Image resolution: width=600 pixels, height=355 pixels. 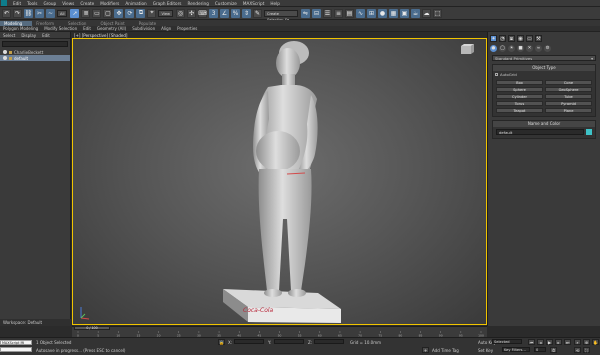 I want to click on schematic-view-icon: ⊞, so click(x=371, y=13).